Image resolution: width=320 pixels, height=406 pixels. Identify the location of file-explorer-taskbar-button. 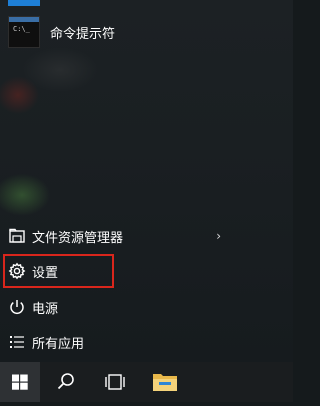
(165, 382).